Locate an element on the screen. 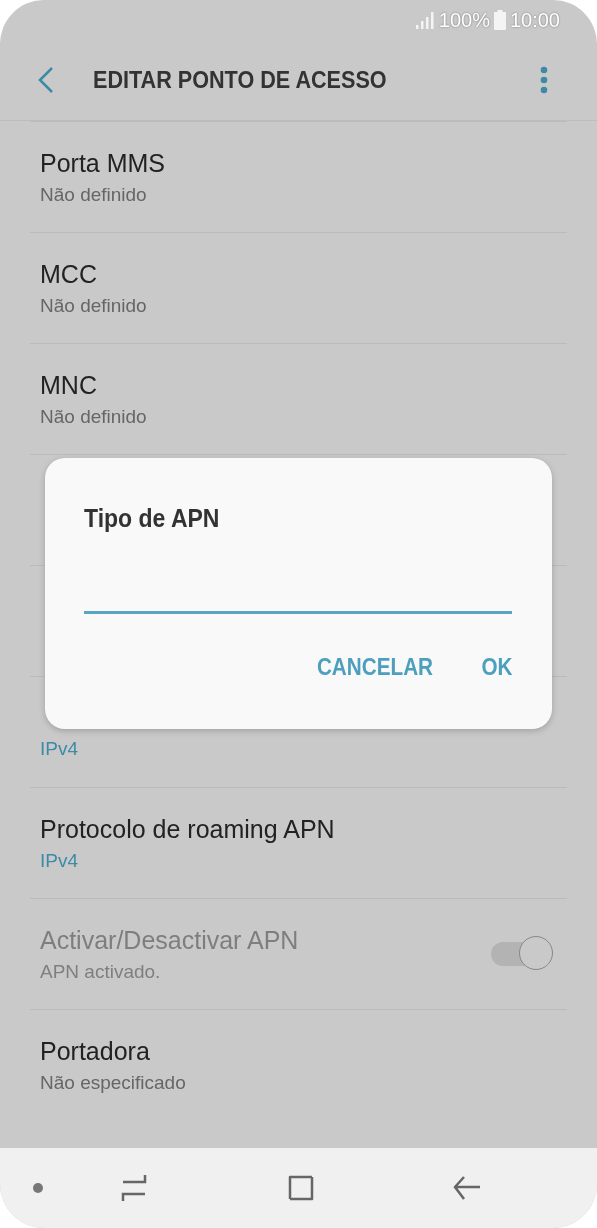 This screenshot has height=1228, width=597. setting-title: Protocolo de roaming APN is located at coordinates (187, 829).